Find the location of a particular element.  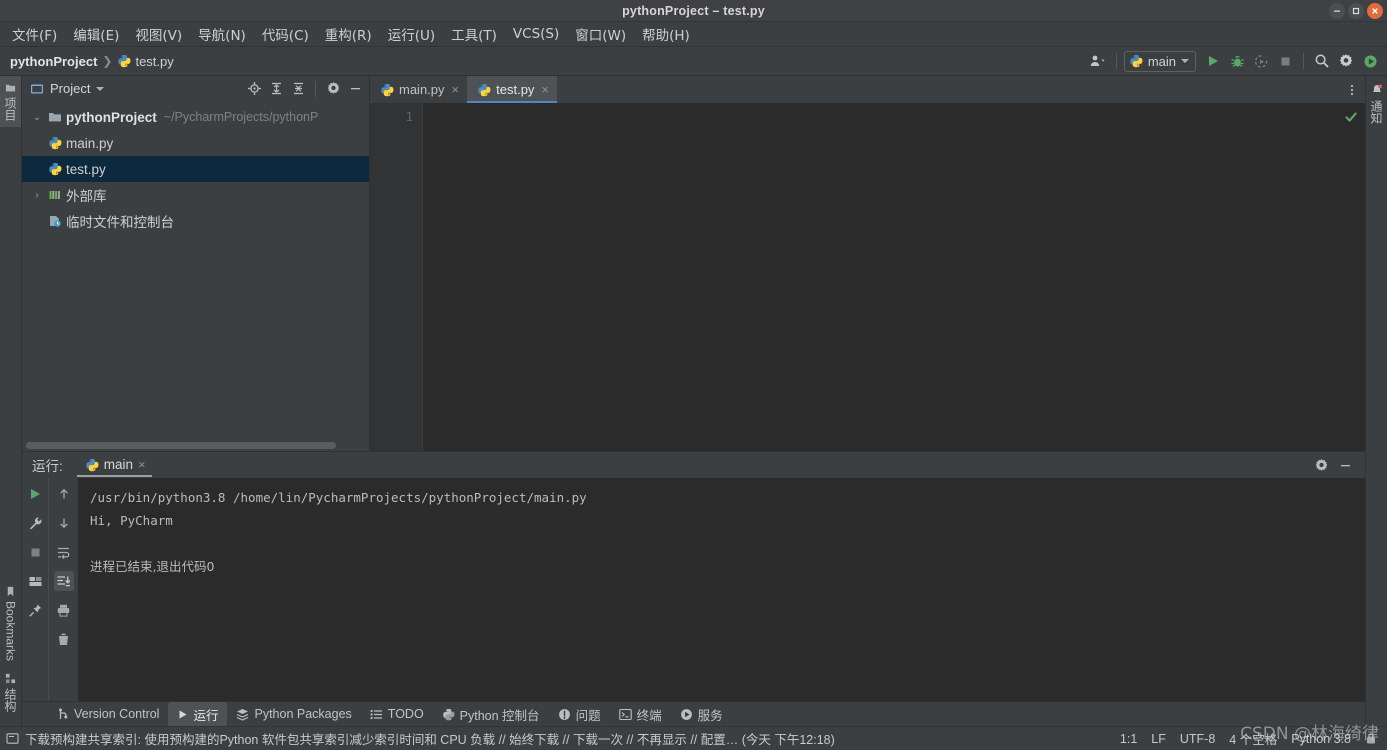

bottom-item-problems: 问题 is located at coordinates (579, 714).